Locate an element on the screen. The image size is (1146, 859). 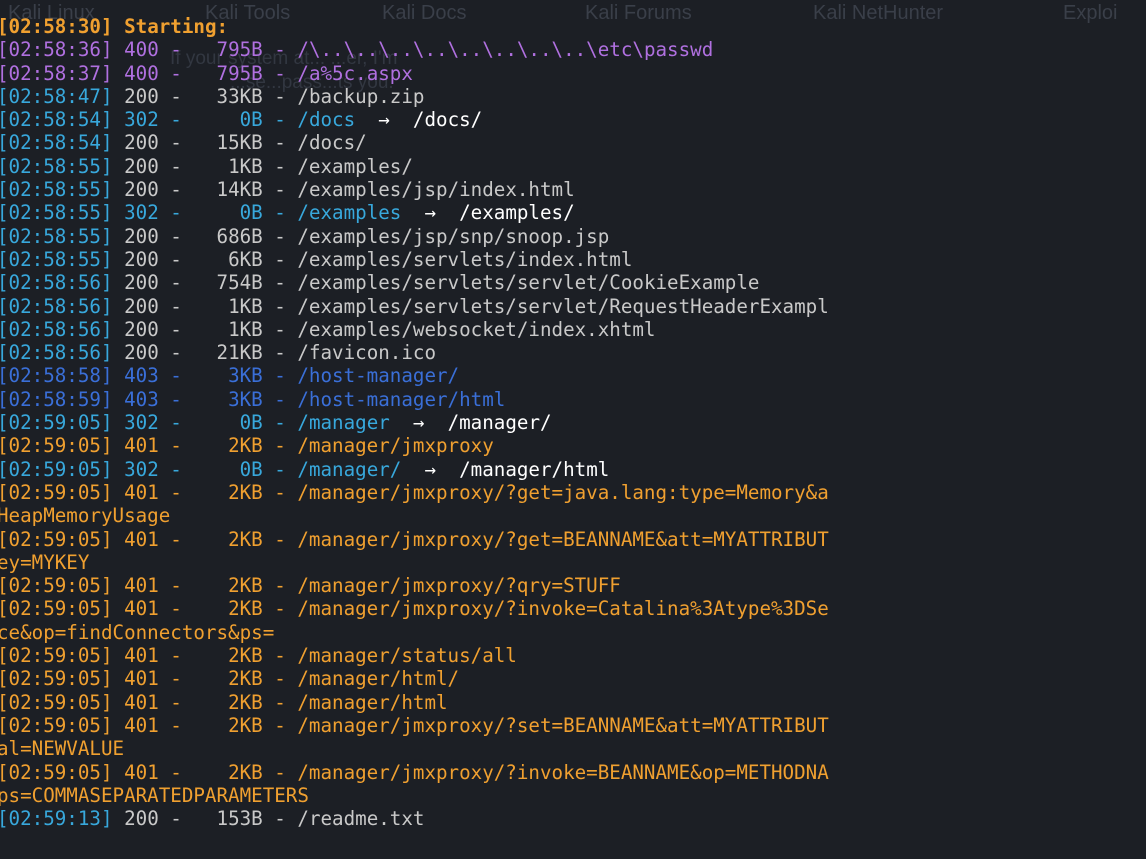
output-line: [02:59:05] 401 - 2KB - /manager/html/ is located at coordinates (573, 678).